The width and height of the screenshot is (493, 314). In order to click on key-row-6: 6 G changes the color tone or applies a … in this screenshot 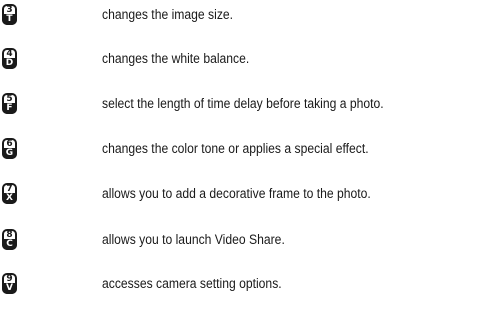, I will do `click(246, 149)`.